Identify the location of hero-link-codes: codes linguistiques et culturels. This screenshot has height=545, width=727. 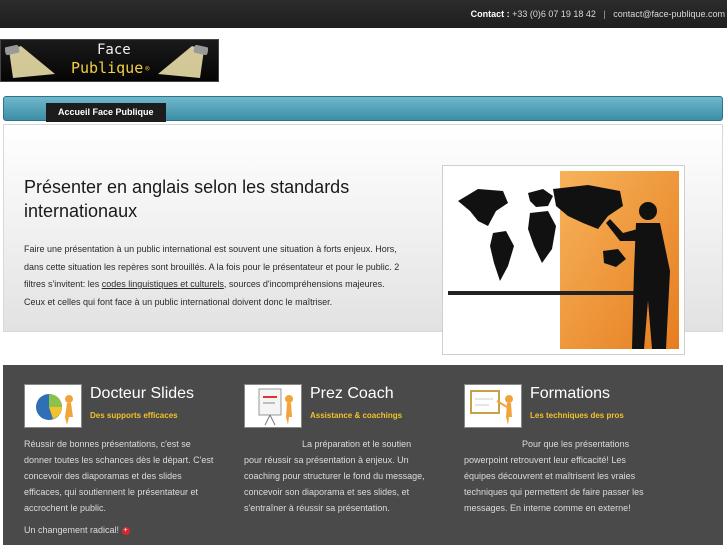
(163, 284).